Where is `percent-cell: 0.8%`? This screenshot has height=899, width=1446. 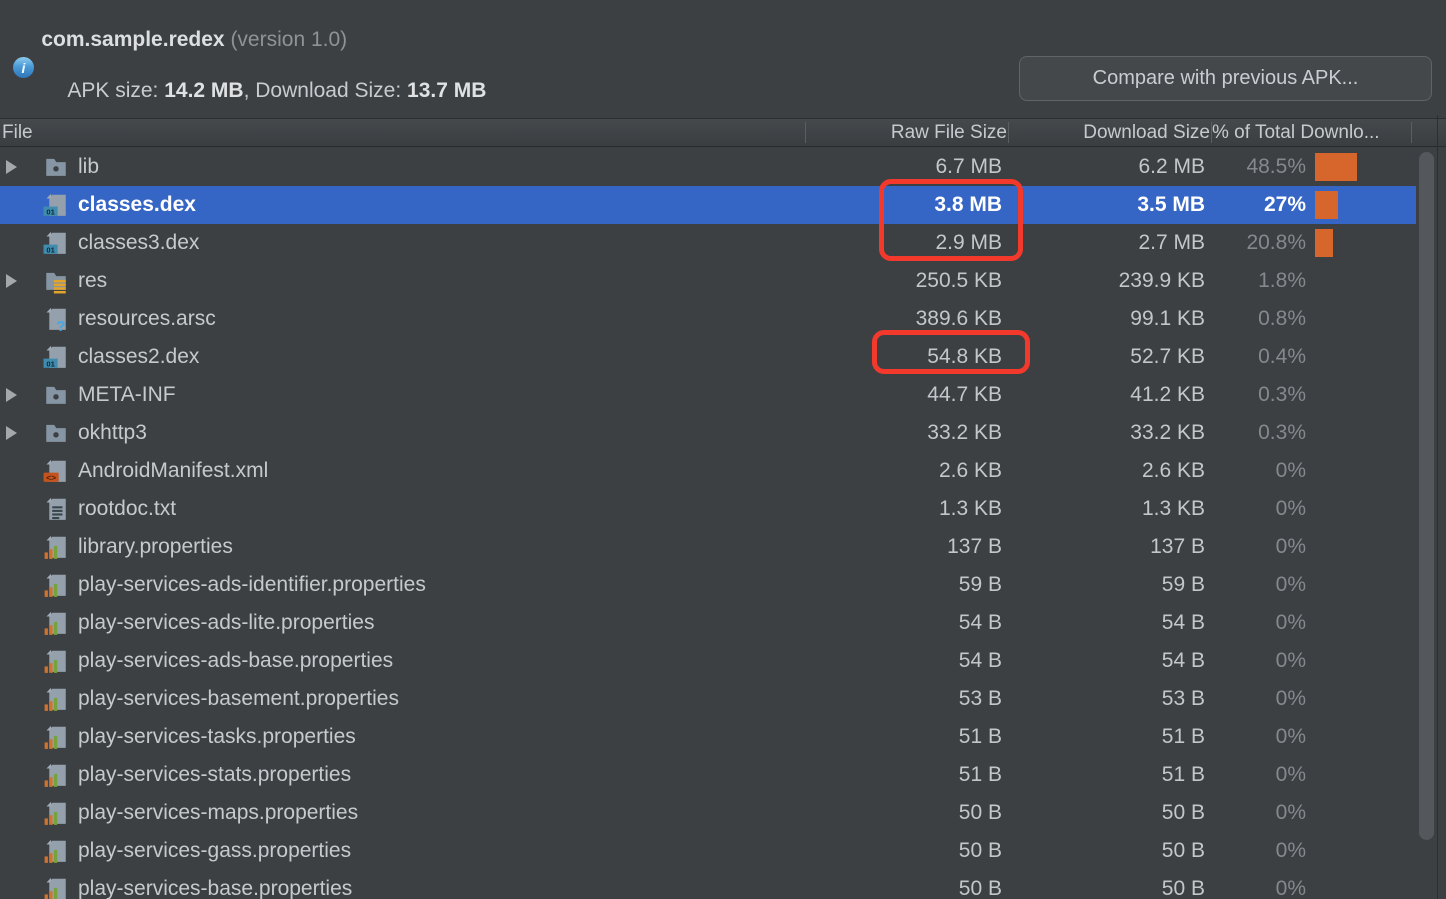
percent-cell: 0.8% is located at coordinates (1282, 318).